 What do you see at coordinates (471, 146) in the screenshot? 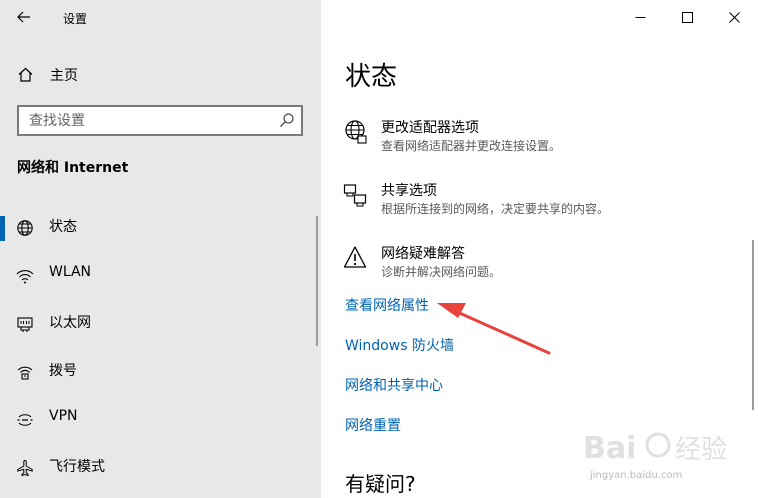
I see `setting-description: 查看网络适配器并更改连接设置。` at bounding box center [471, 146].